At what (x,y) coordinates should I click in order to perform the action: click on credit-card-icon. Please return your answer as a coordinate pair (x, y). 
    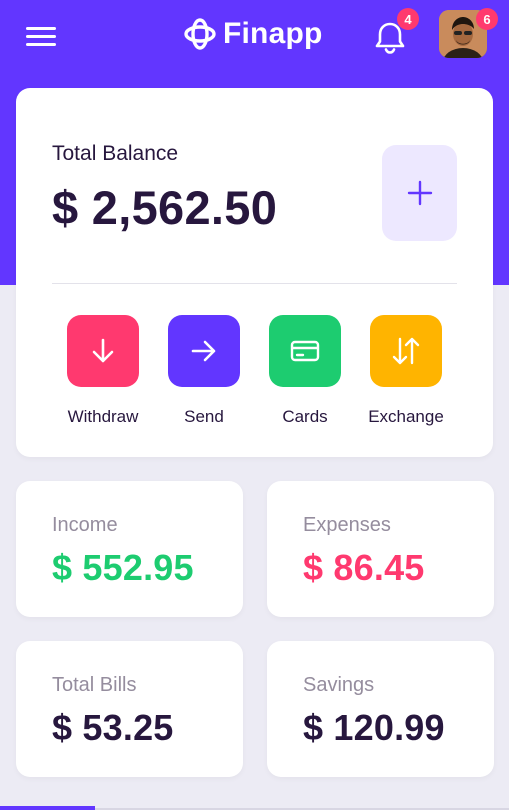
    Looking at the image, I should click on (305, 351).